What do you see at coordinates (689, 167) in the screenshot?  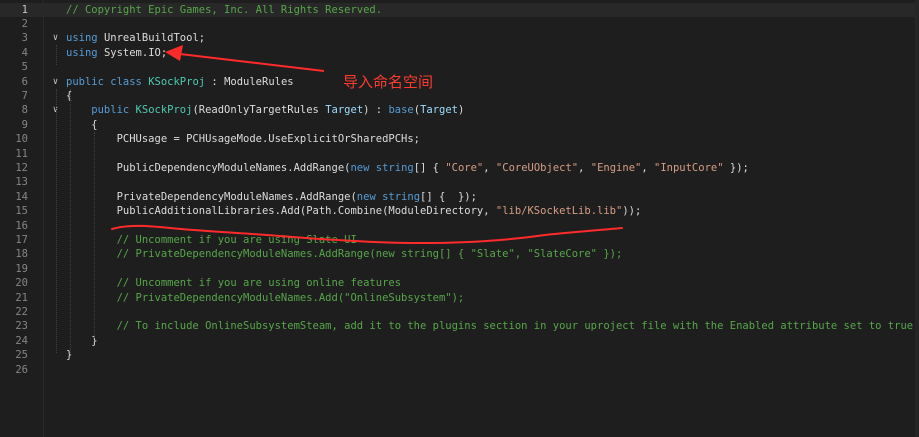 I see `code-token: "InputCore"` at bounding box center [689, 167].